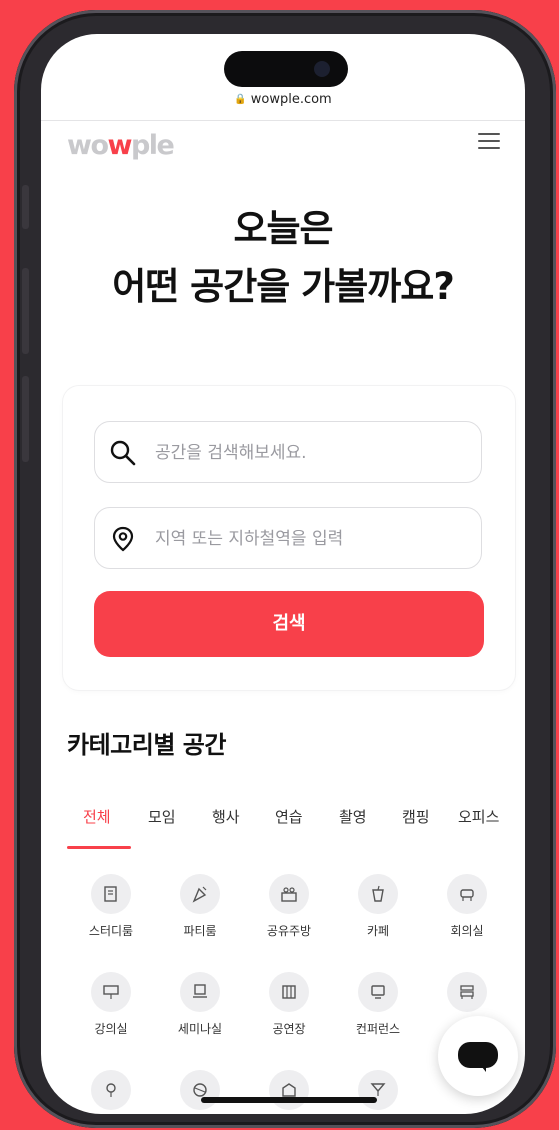 This screenshot has width=559, height=1130. I want to click on url-text: wowple.com, so click(291, 99).